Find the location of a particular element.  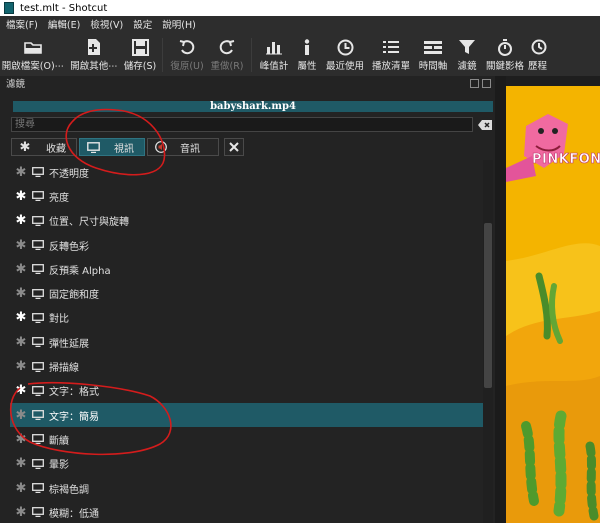

filter-list-scrollbar is located at coordinates (488, 341).